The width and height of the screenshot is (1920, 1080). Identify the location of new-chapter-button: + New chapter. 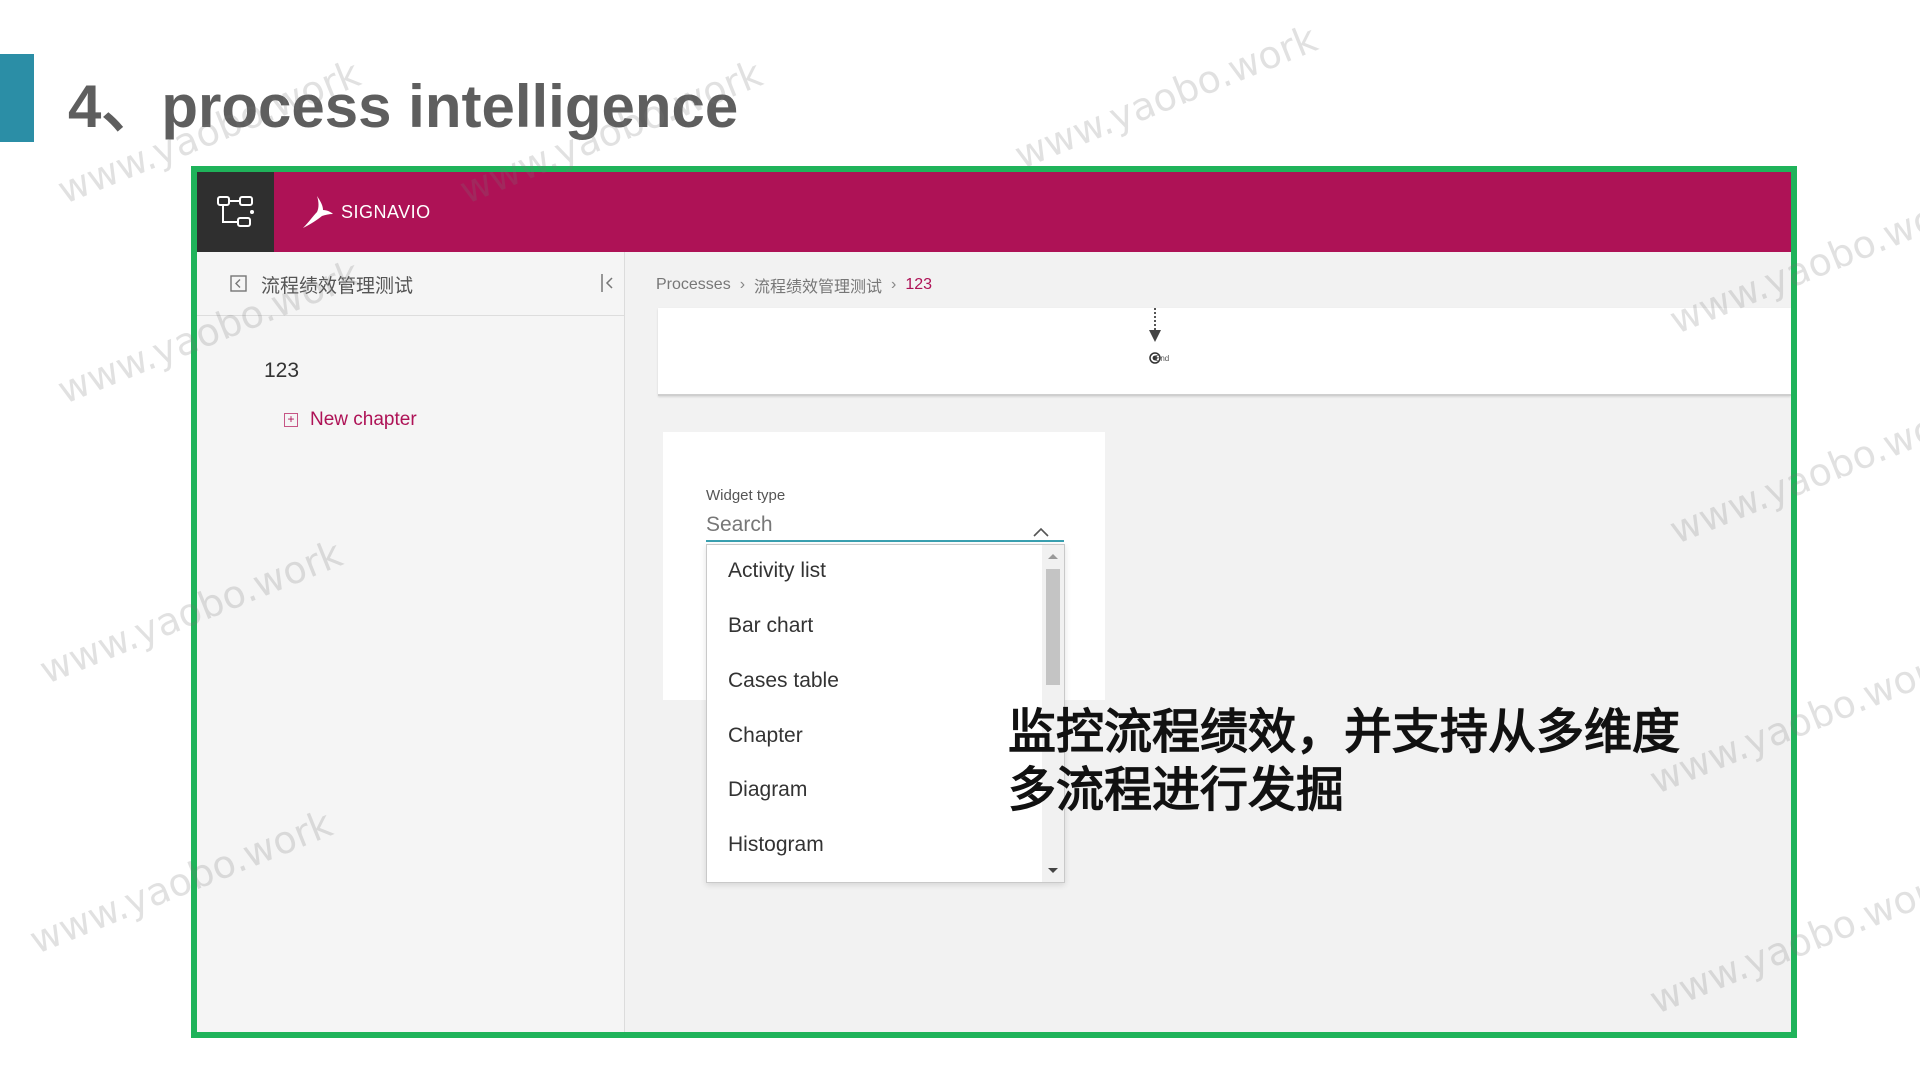
(350, 420).